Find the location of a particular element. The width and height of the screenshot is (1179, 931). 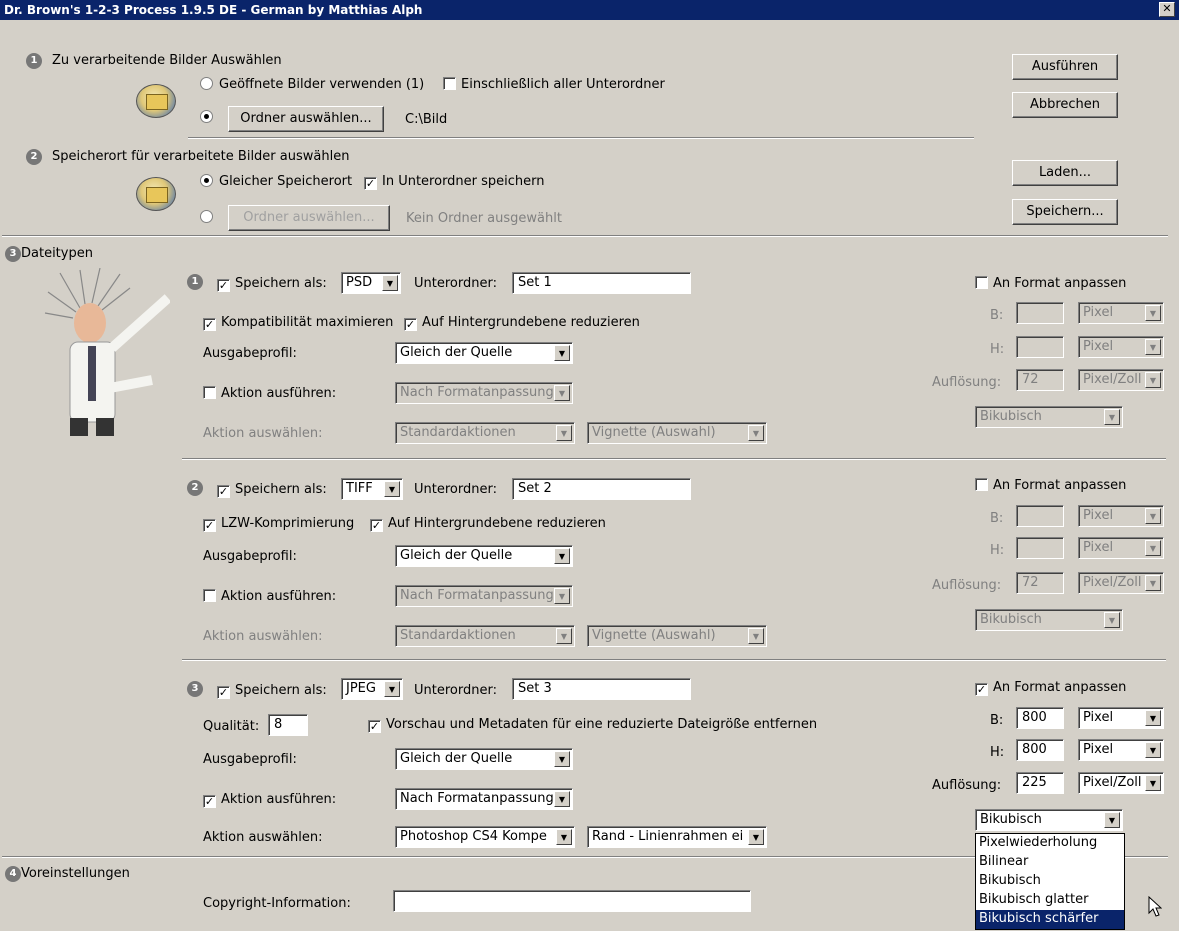

set-1-option-2-checkbox: ✓ Auf Hintergrundebene reduzieren is located at coordinates (522, 323).